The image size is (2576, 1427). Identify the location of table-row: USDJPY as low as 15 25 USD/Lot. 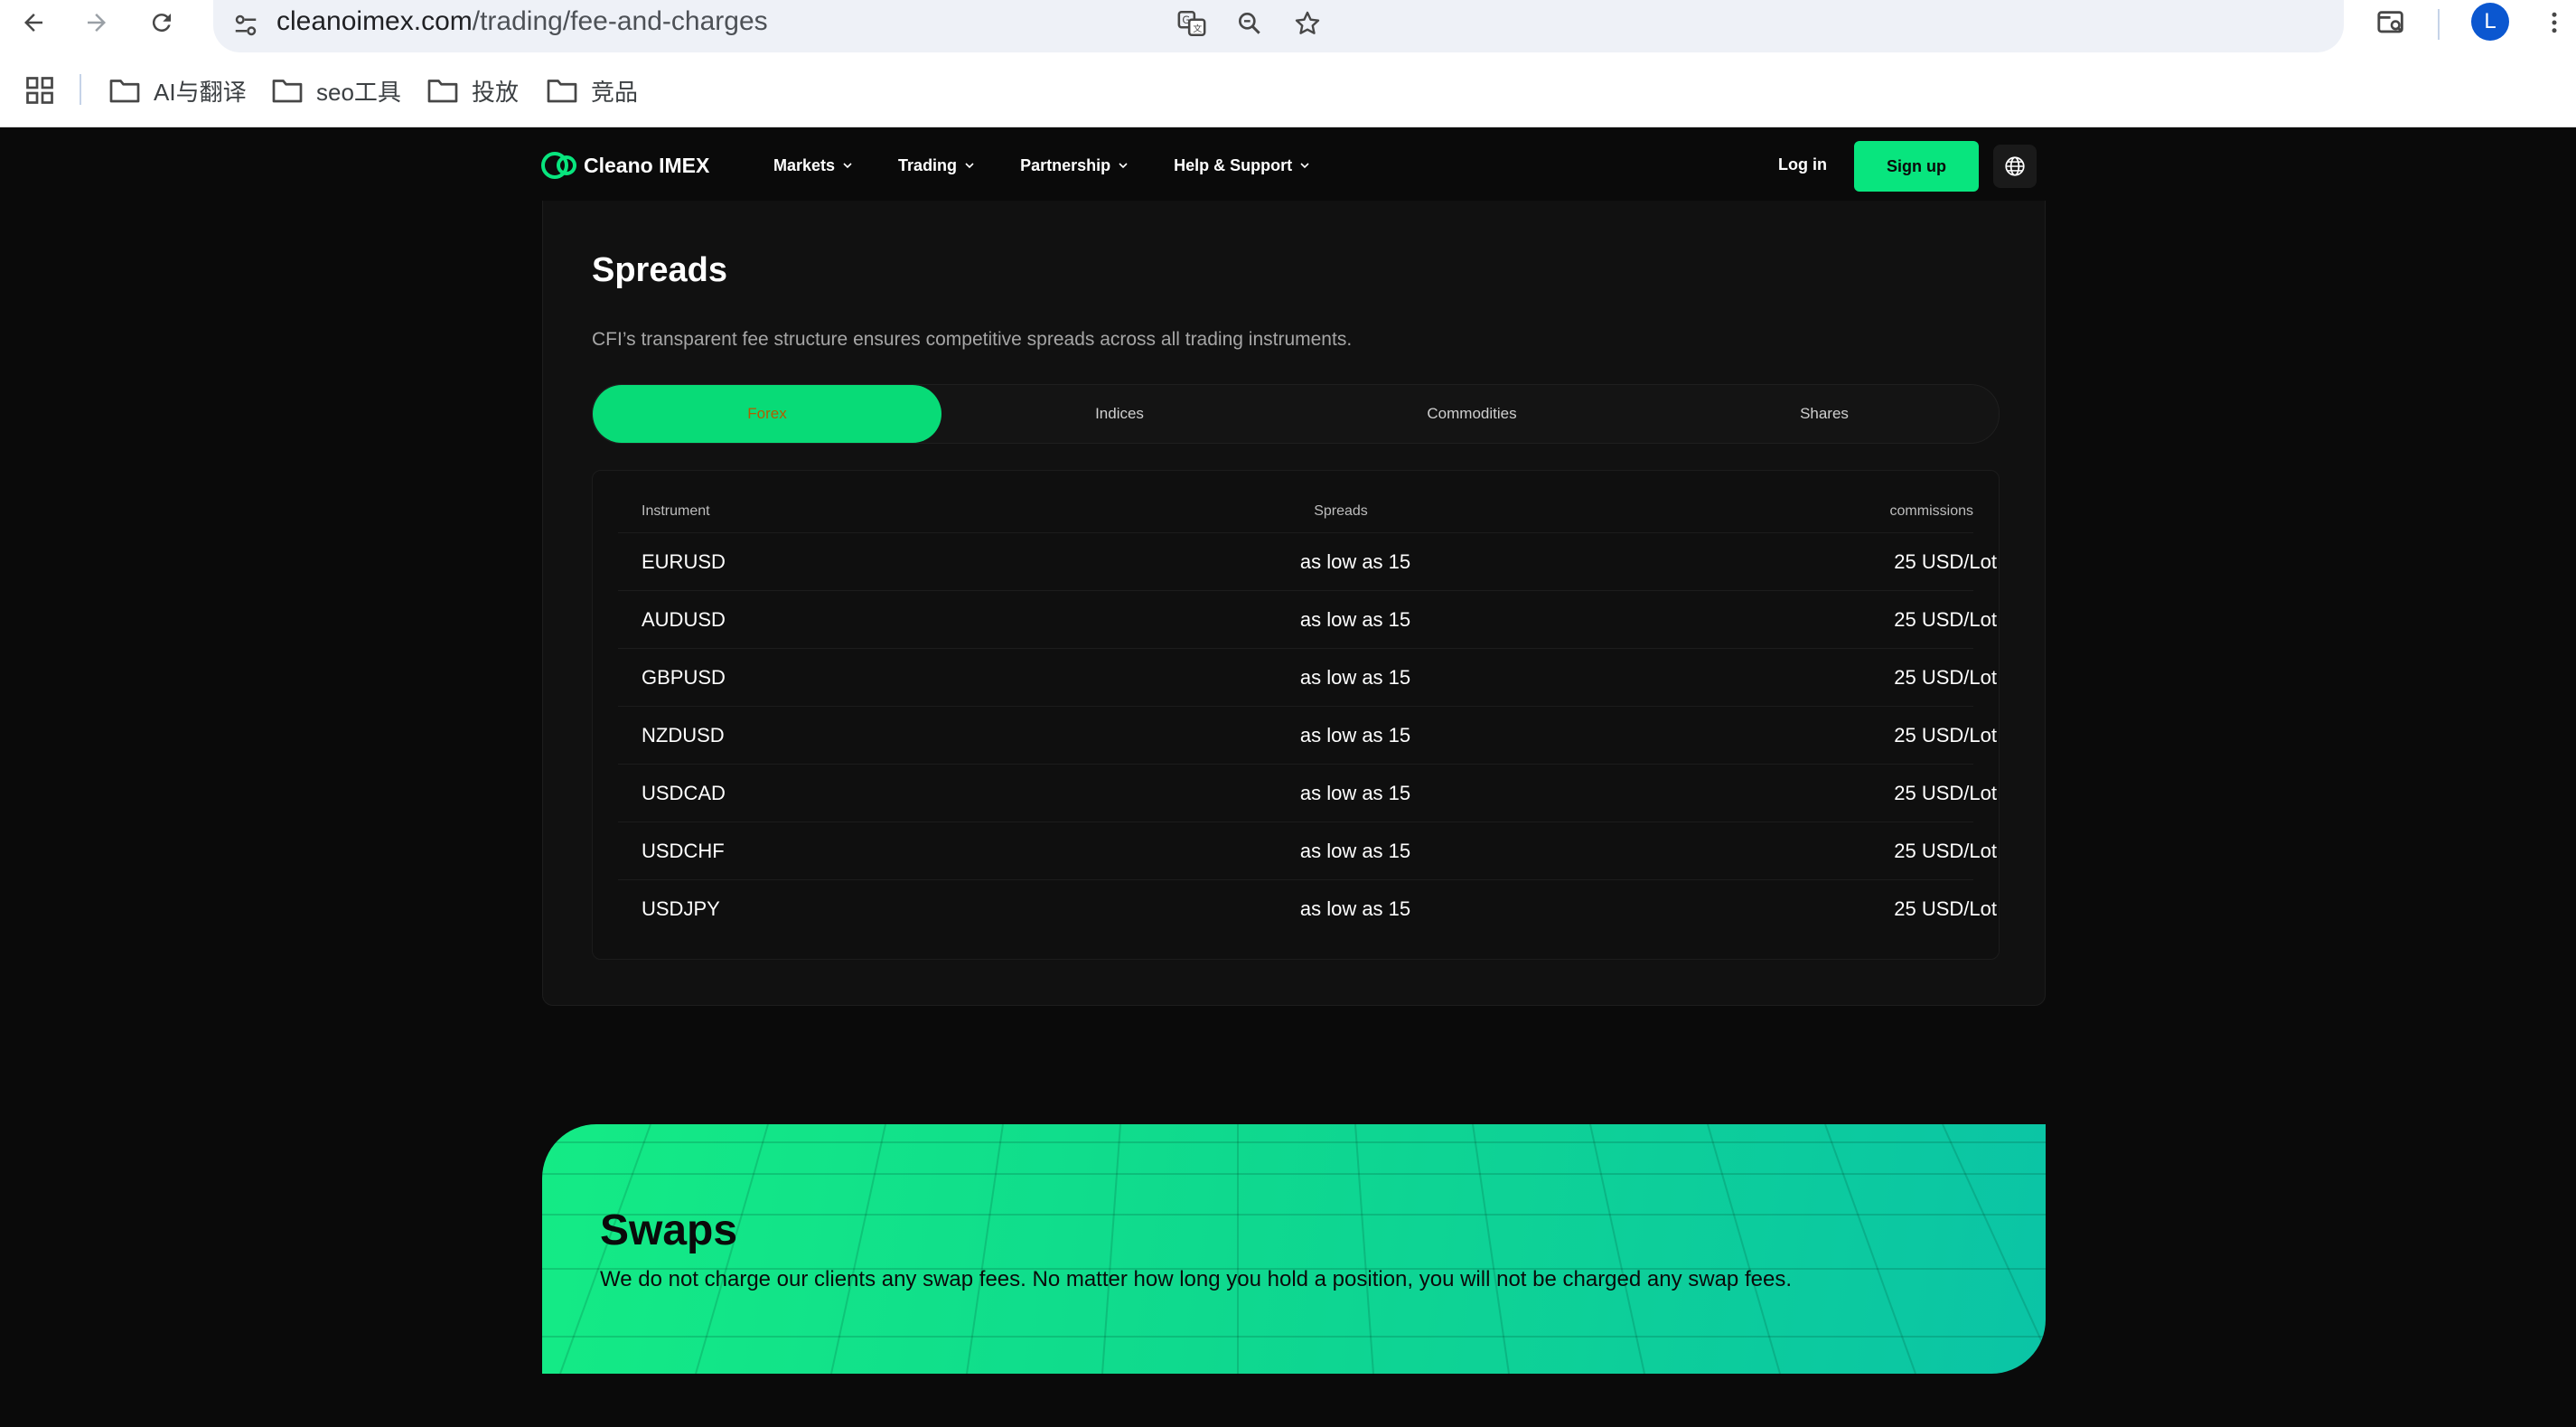
(1307, 908).